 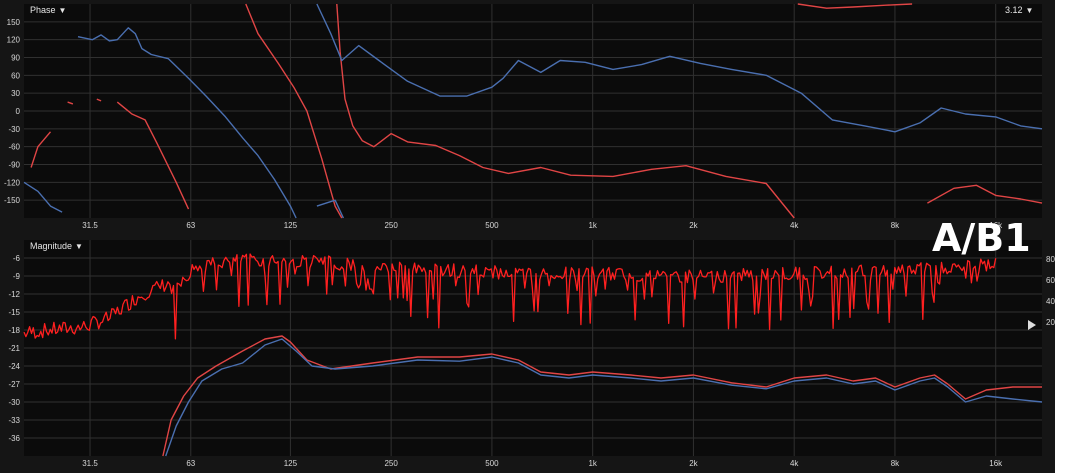 What do you see at coordinates (14, 366) in the screenshot?
I see `y-tick-label: -24` at bounding box center [14, 366].